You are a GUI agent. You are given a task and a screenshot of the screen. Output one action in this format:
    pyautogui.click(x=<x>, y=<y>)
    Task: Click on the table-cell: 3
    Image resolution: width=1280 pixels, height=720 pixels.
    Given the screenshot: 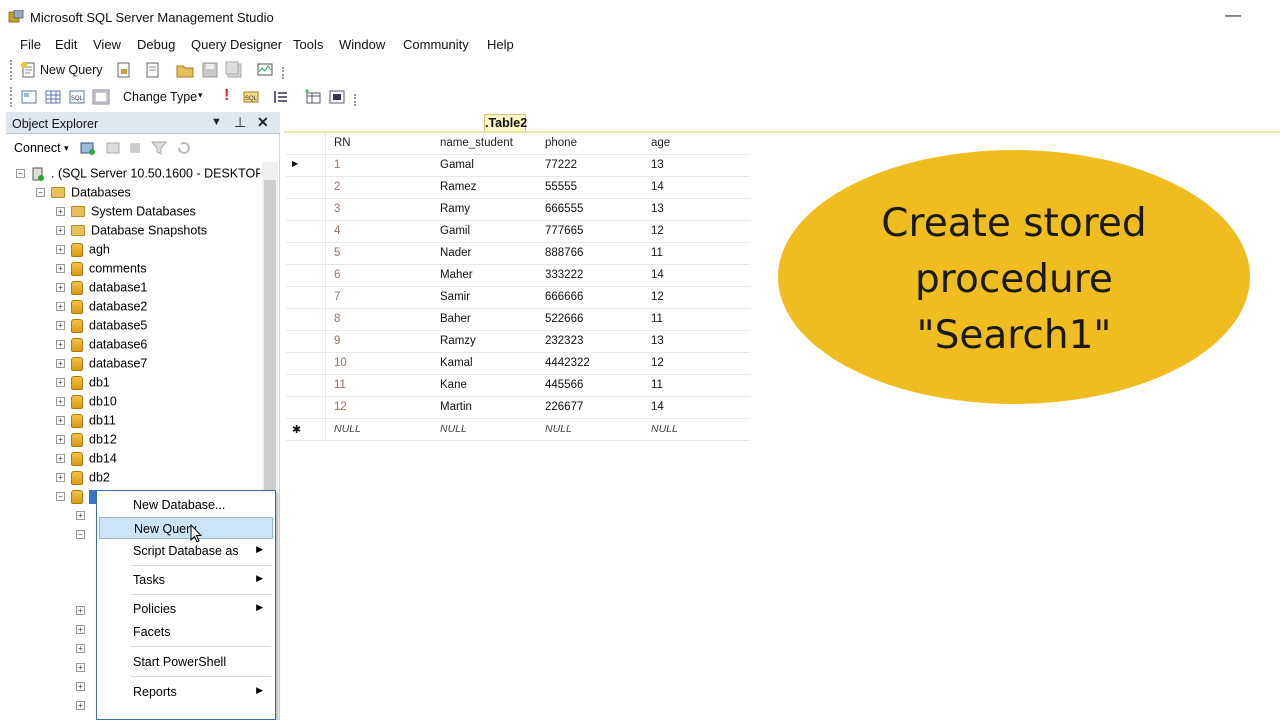 What is the action you would take?
    pyautogui.click(x=337, y=209)
    